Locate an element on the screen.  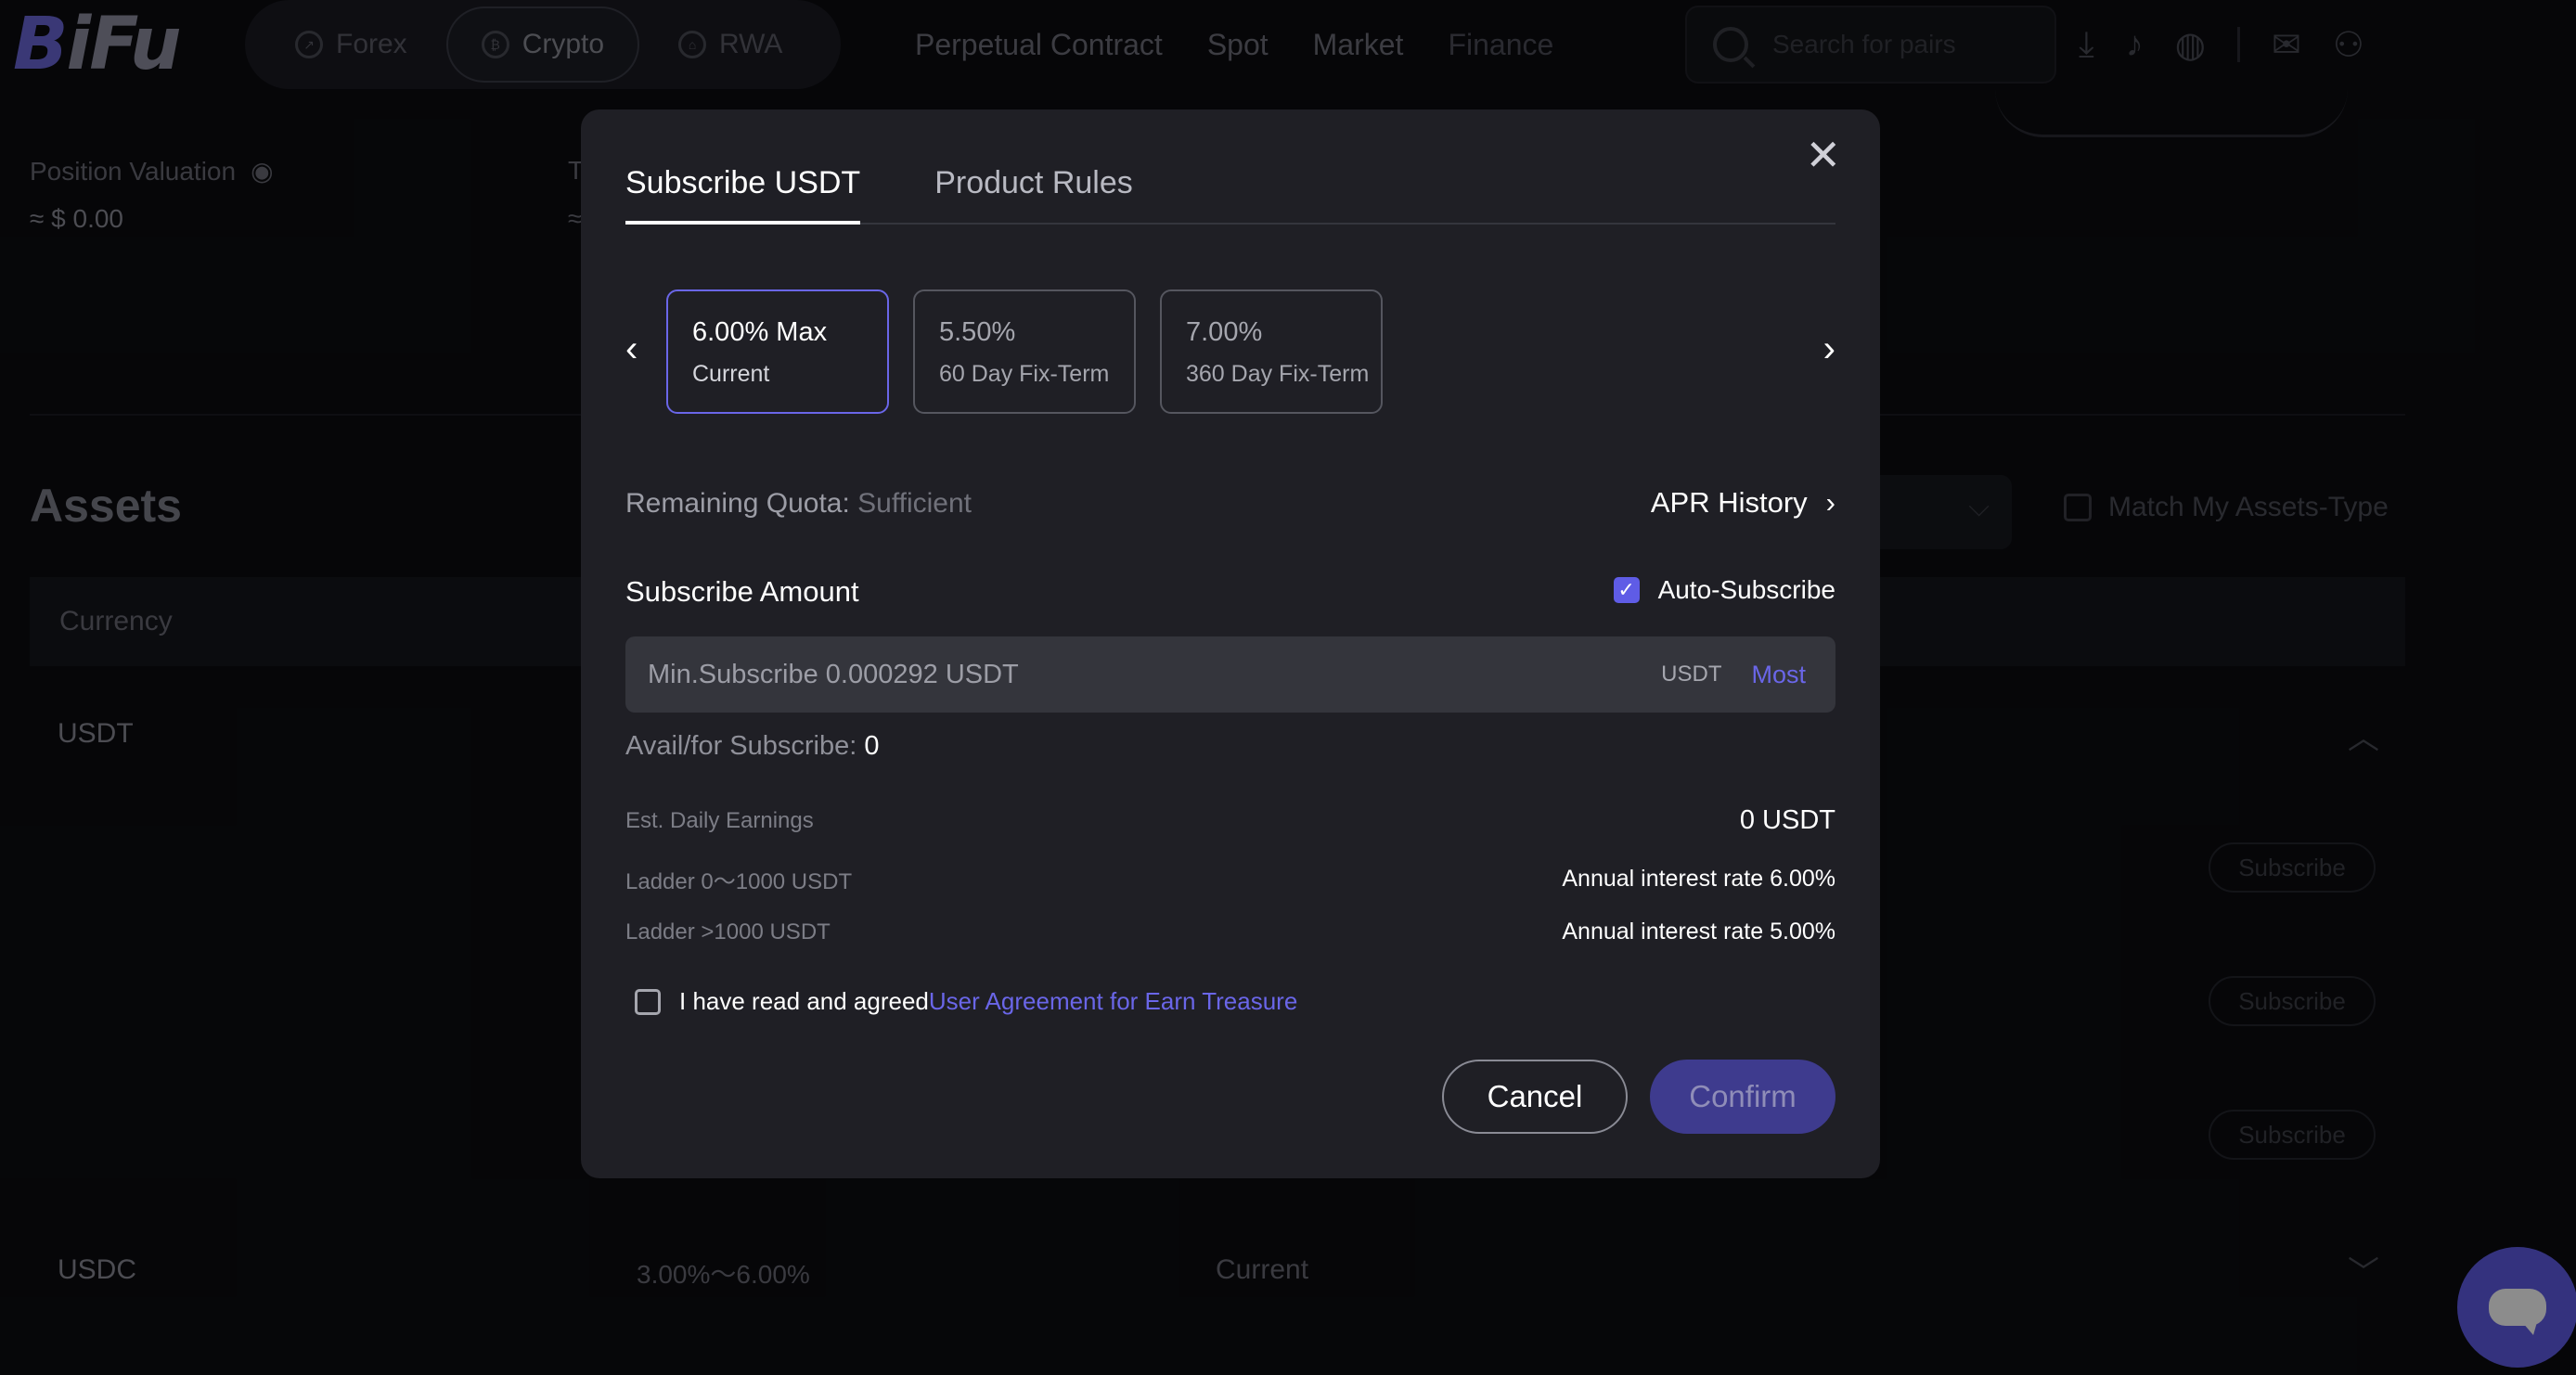
auto-subscribe-label: Auto-Subscribe is located at coordinates (1746, 589).